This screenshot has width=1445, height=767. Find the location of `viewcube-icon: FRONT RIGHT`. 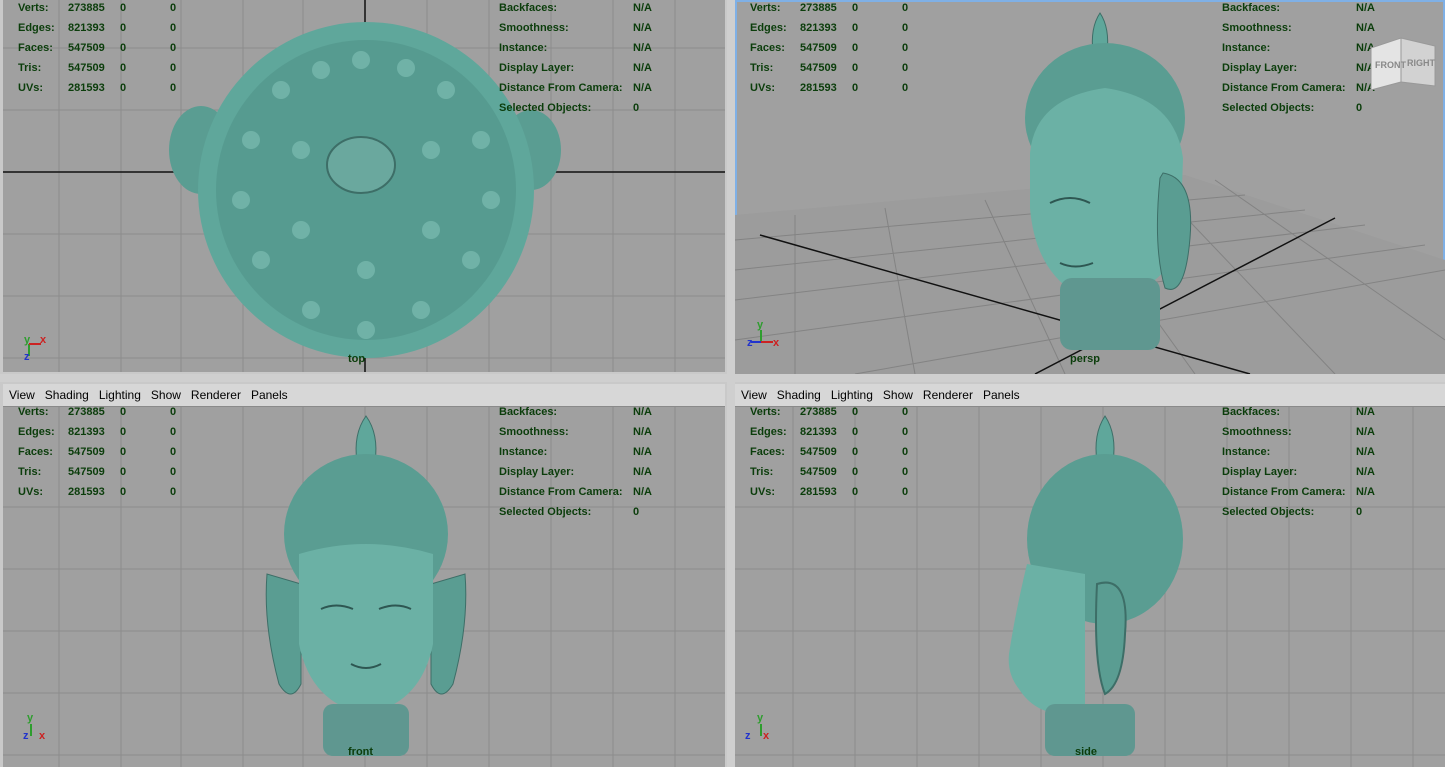

viewcube-icon: FRONT RIGHT is located at coordinates (1403, 62).